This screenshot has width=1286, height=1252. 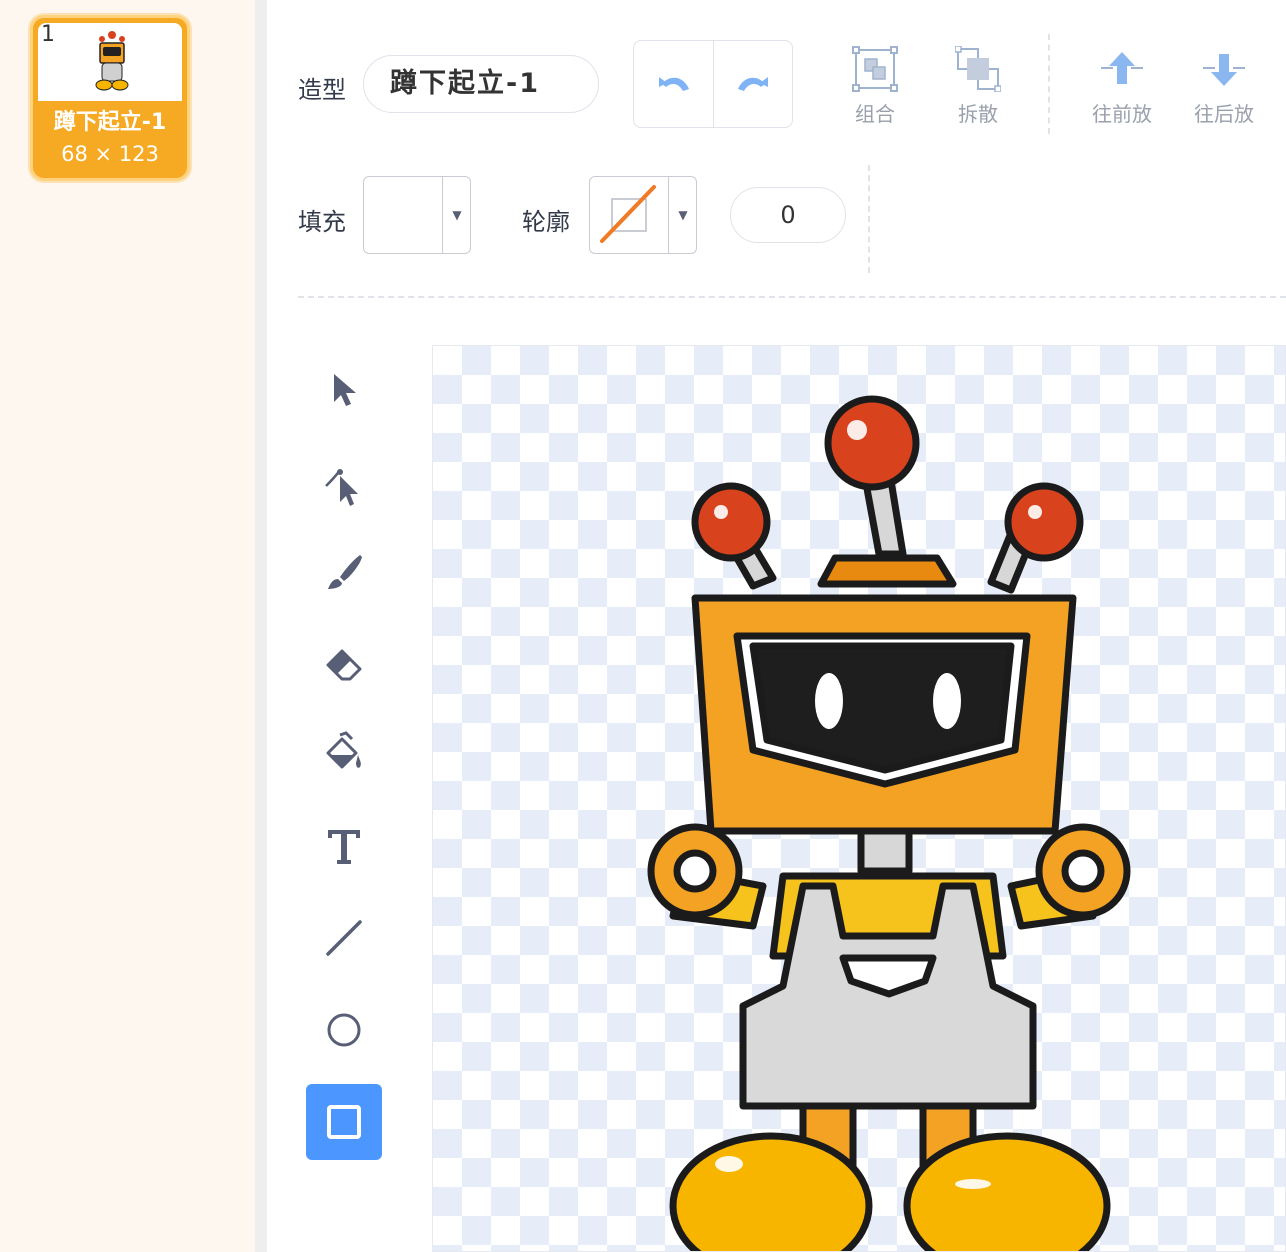 I want to click on ungroup-label: 拆散, so click(x=978, y=114).